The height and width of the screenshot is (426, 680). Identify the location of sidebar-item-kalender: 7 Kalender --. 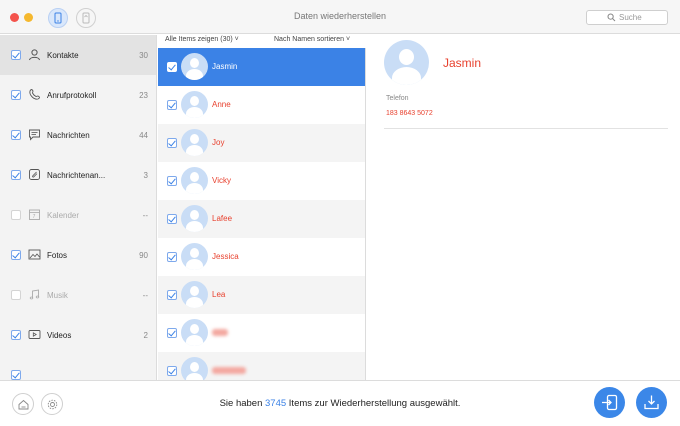
(78, 215).